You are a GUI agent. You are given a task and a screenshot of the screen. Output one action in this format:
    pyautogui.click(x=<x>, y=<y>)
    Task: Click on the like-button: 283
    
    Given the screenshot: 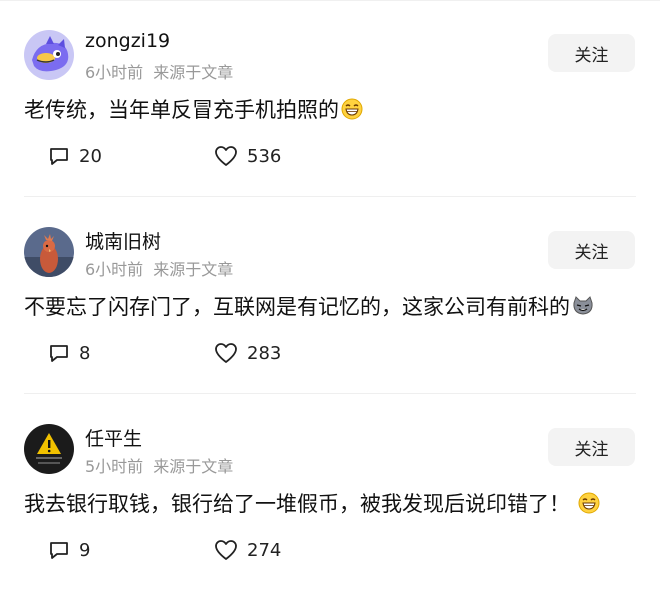 What is the action you would take?
    pyautogui.click(x=247, y=353)
    